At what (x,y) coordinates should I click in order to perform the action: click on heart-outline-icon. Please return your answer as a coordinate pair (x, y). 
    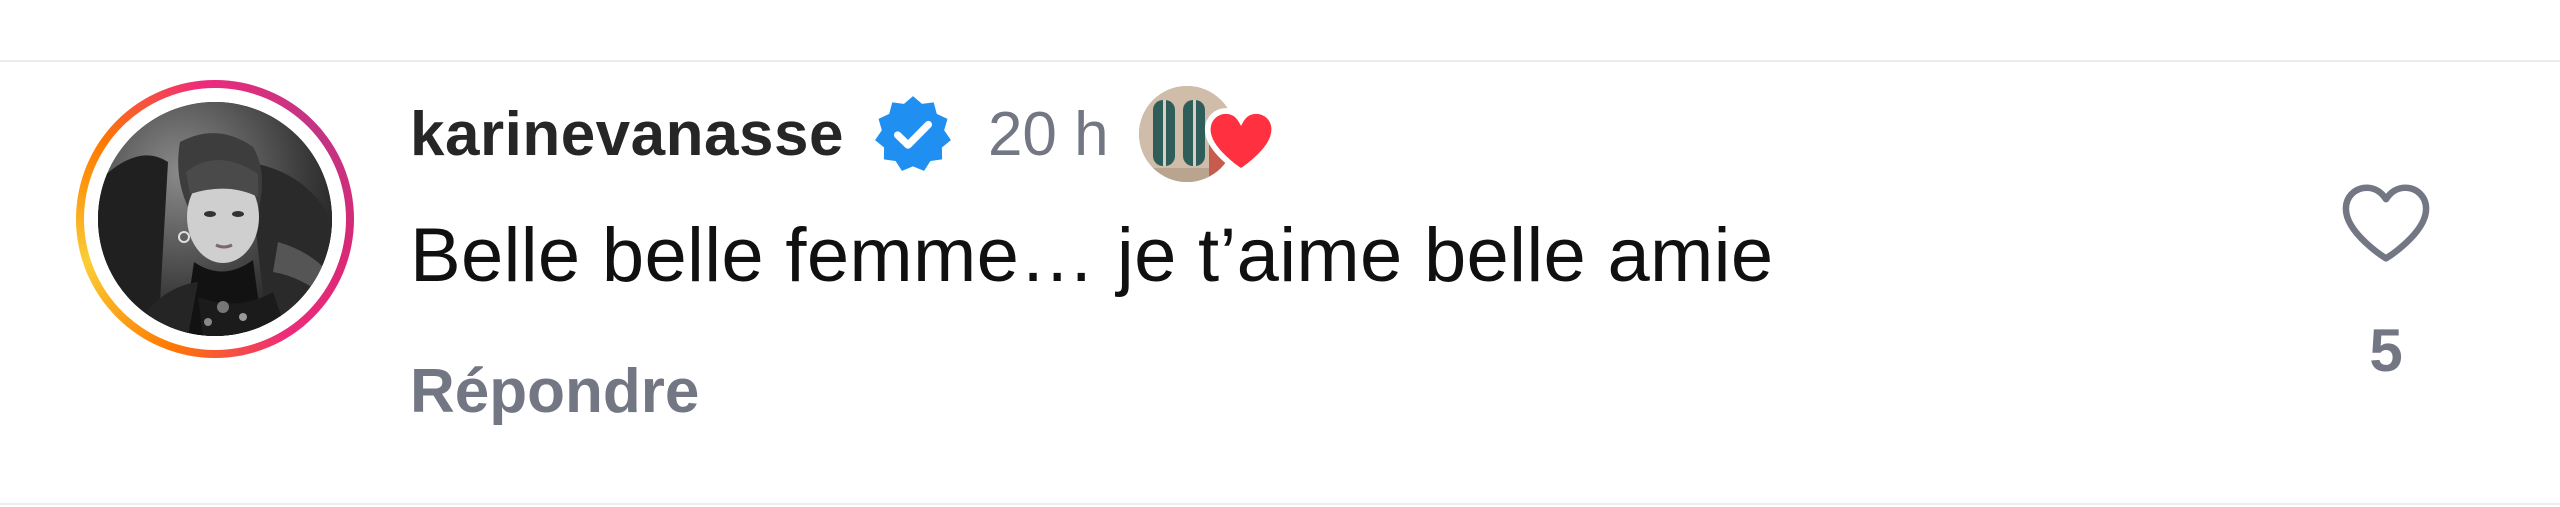
    Looking at the image, I should click on (2386, 224).